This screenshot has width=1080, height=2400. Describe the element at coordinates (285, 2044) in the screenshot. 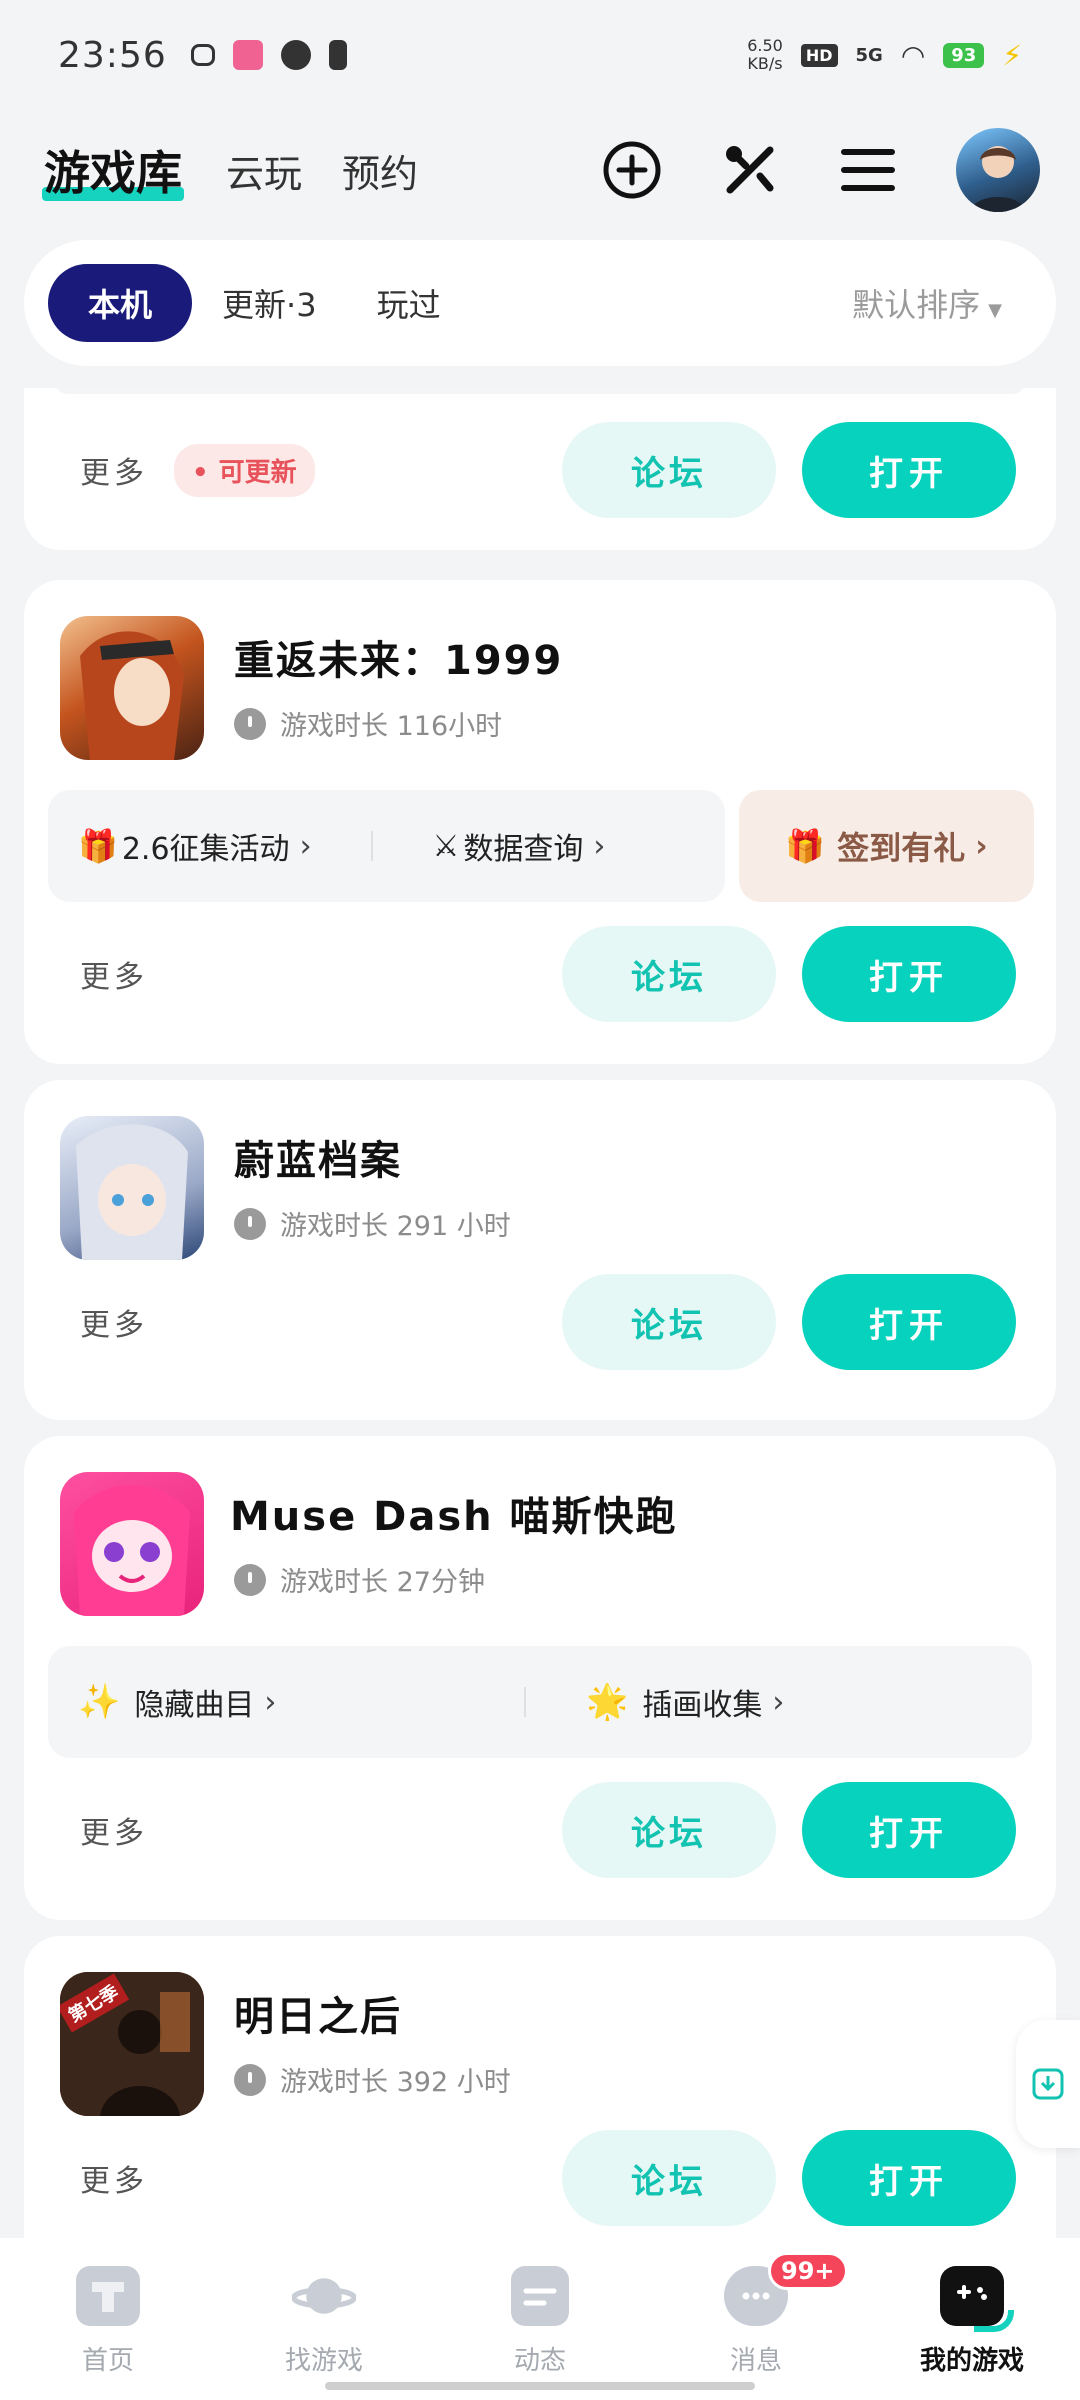

I see `card-header: 第七季 明日之后 游戏时长 392 小时` at that location.